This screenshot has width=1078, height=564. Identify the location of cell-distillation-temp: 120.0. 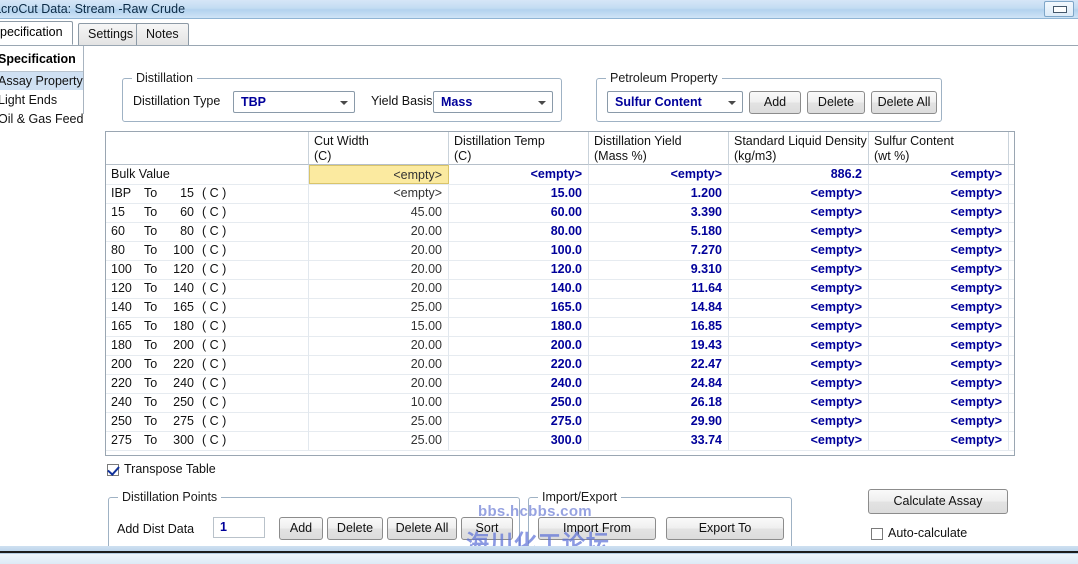
(519, 269).